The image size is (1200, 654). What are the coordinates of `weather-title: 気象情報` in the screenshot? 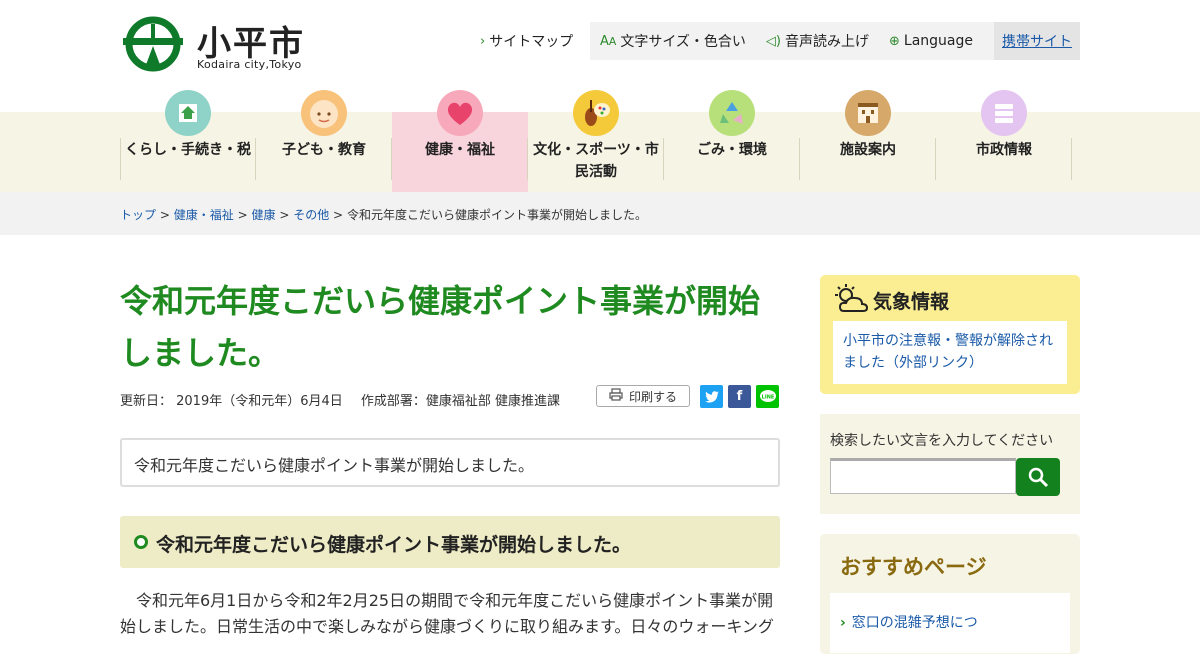 It's located at (911, 302).